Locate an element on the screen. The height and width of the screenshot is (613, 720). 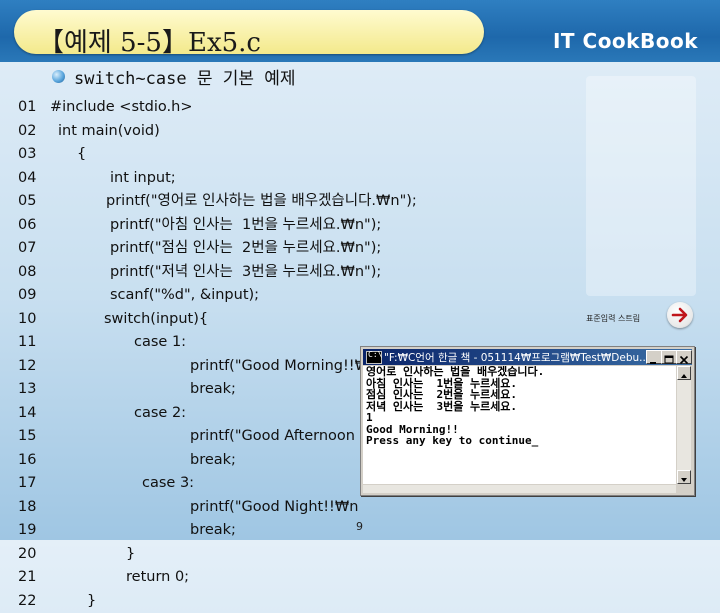
code-text: printf("Good Night!!₩n is located at coordinates (274, 508).